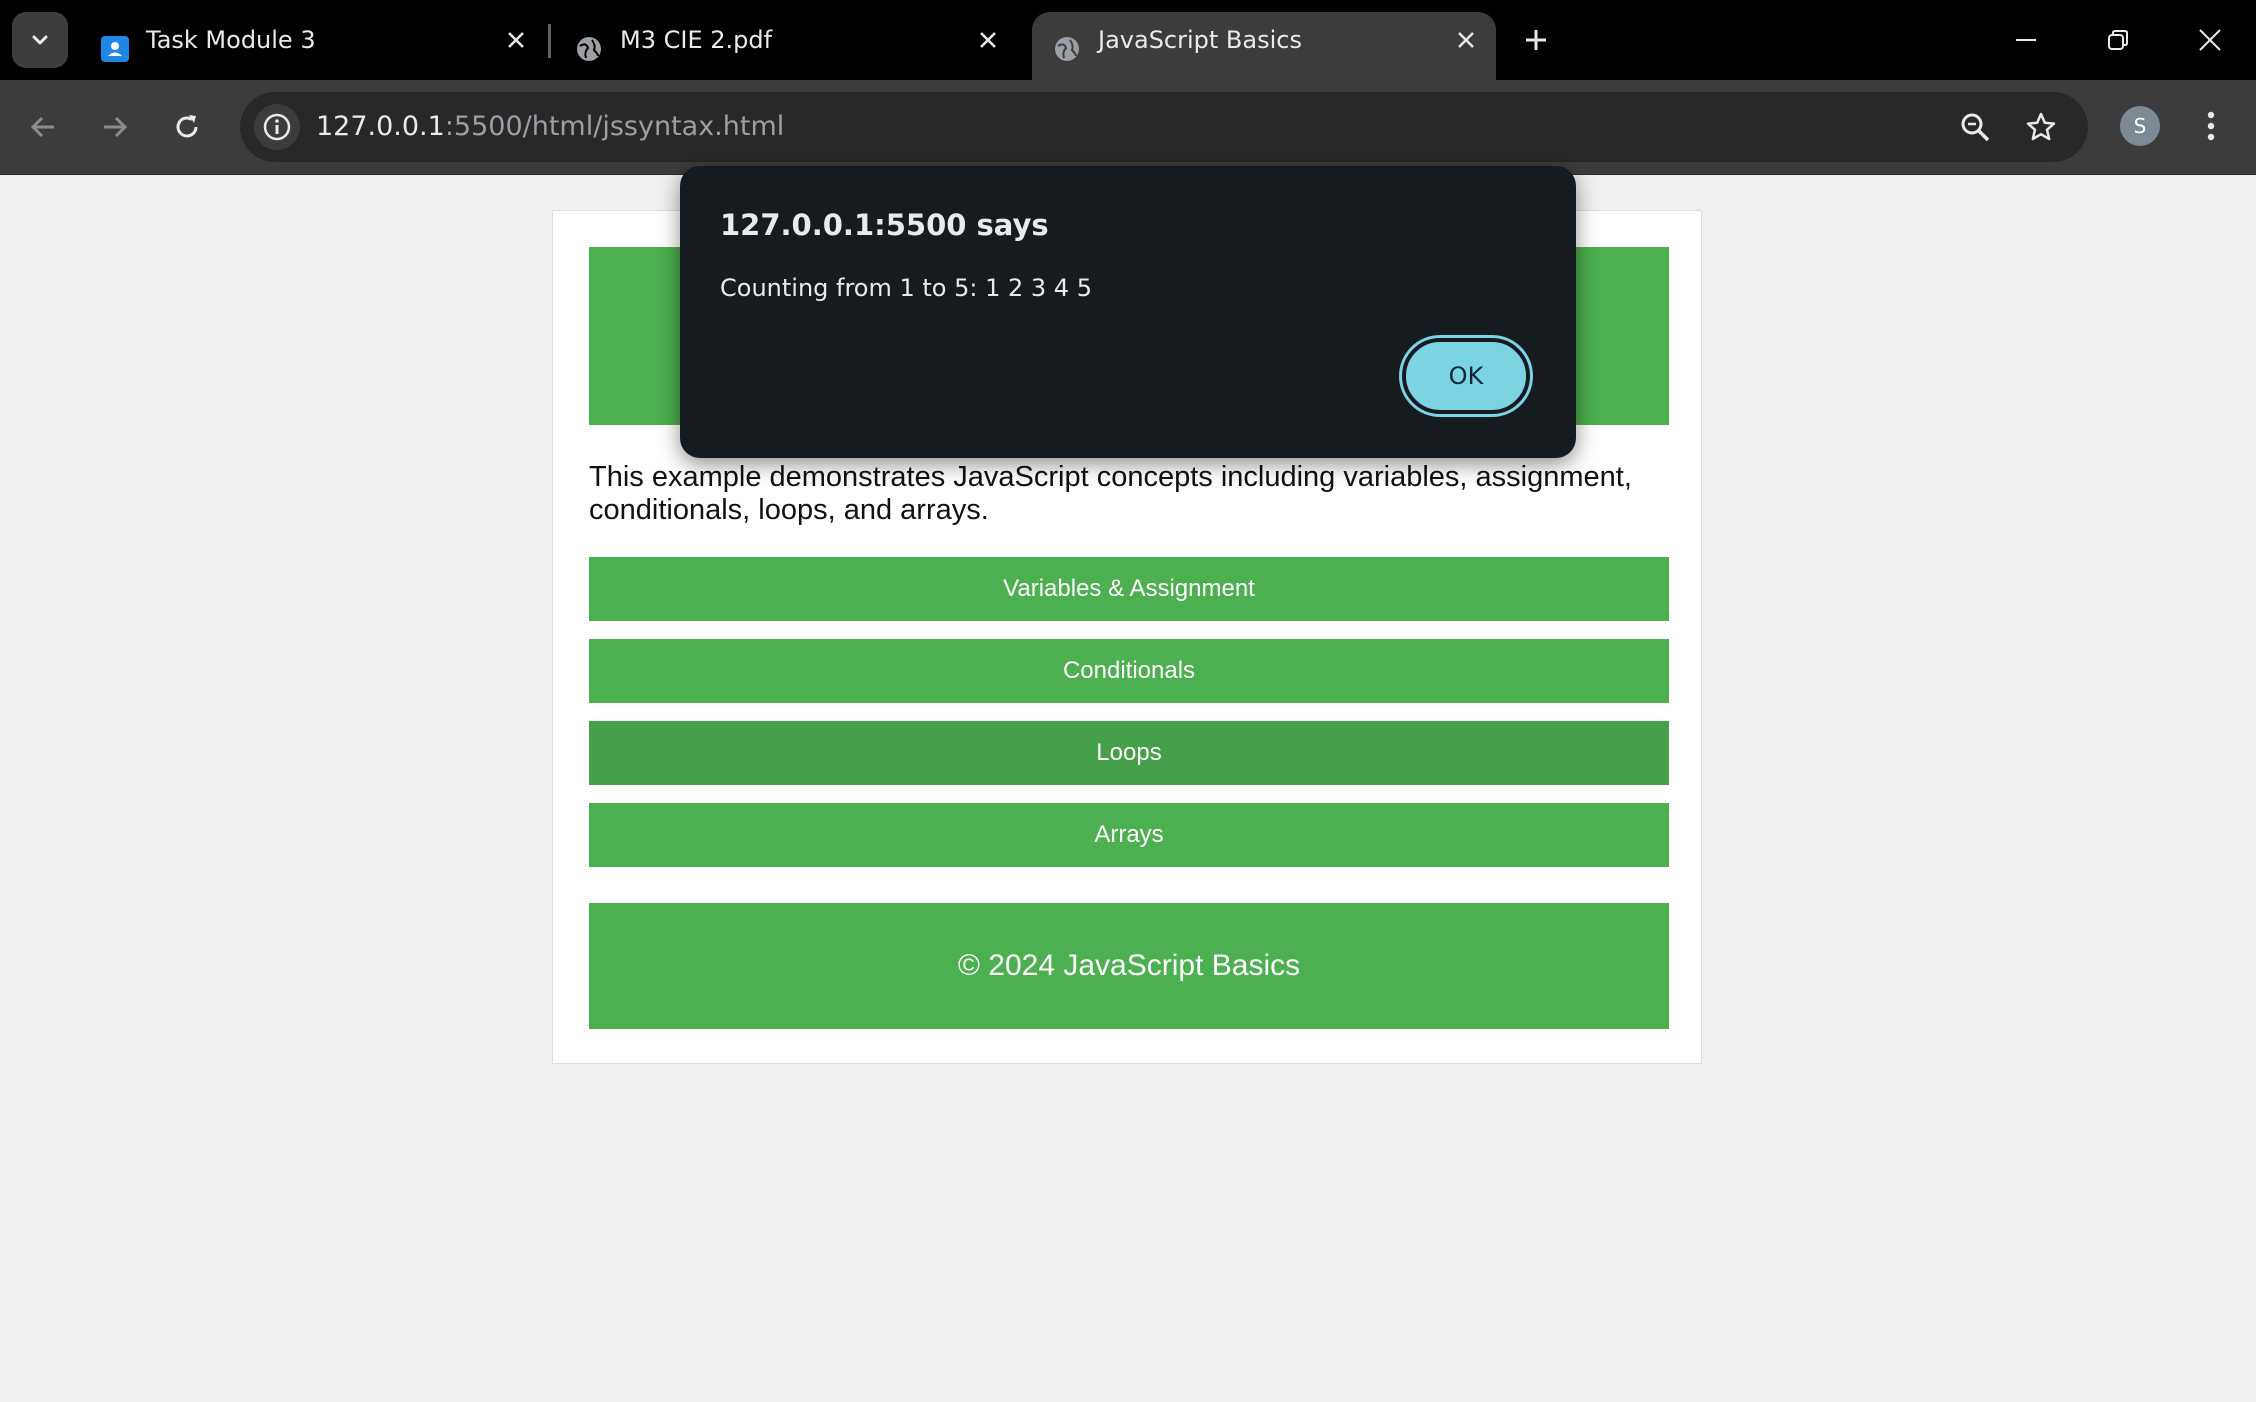 This screenshot has height=1402, width=2256. I want to click on arrow-left-icon, so click(42, 127).